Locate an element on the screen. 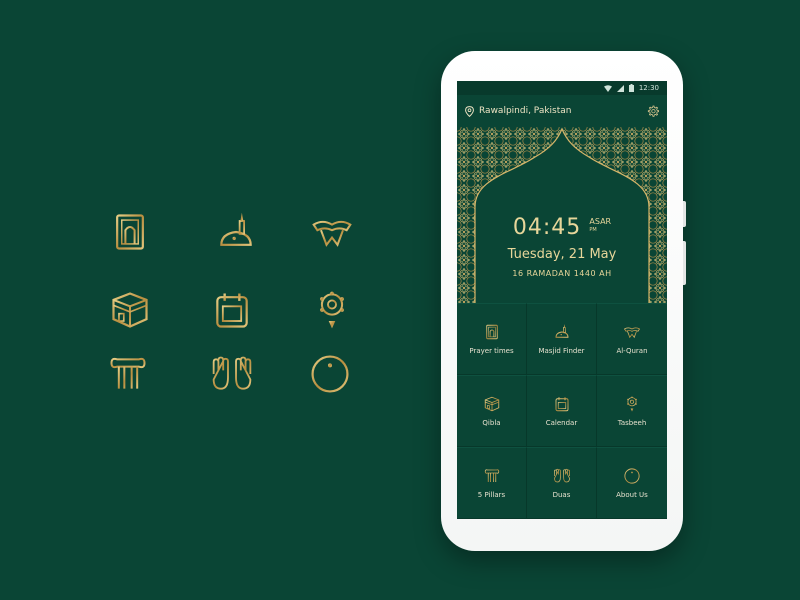 The width and height of the screenshot is (800, 600). menu-item-label: Qibla is located at coordinates (491, 423).